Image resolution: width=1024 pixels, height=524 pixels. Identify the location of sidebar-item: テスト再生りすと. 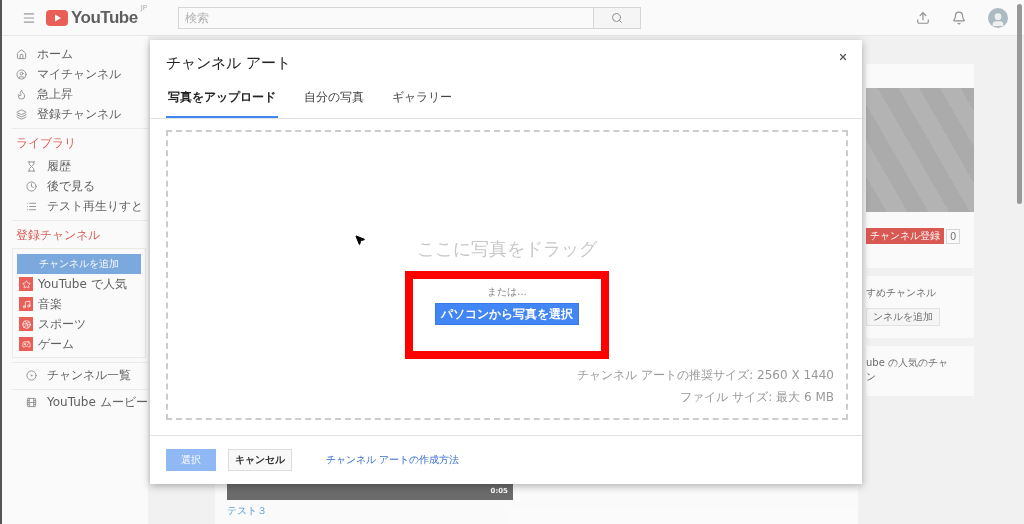
(80, 206).